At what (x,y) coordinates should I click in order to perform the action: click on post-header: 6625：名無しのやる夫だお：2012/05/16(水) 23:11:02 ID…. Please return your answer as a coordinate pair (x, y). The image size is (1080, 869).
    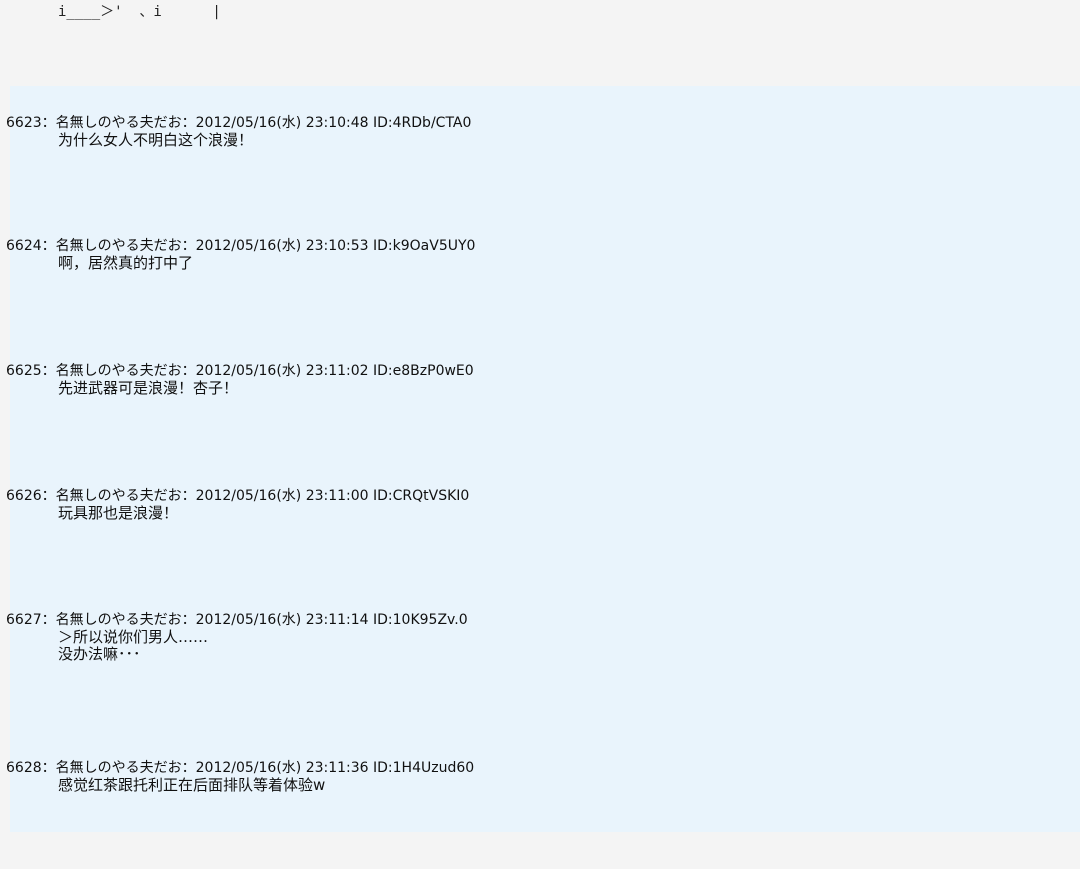
    Looking at the image, I should click on (240, 371).